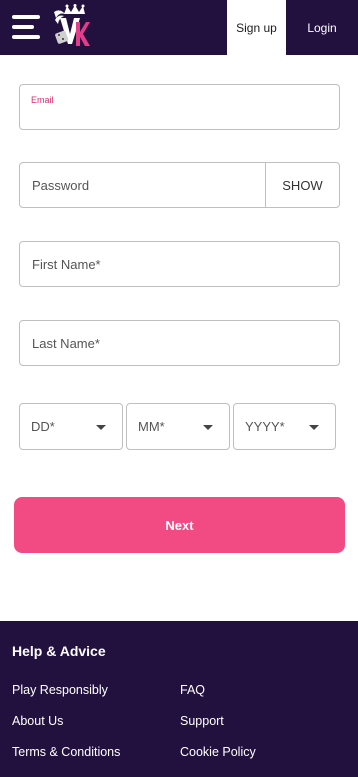 The height and width of the screenshot is (777, 358). I want to click on first-name-field, so click(179, 264).